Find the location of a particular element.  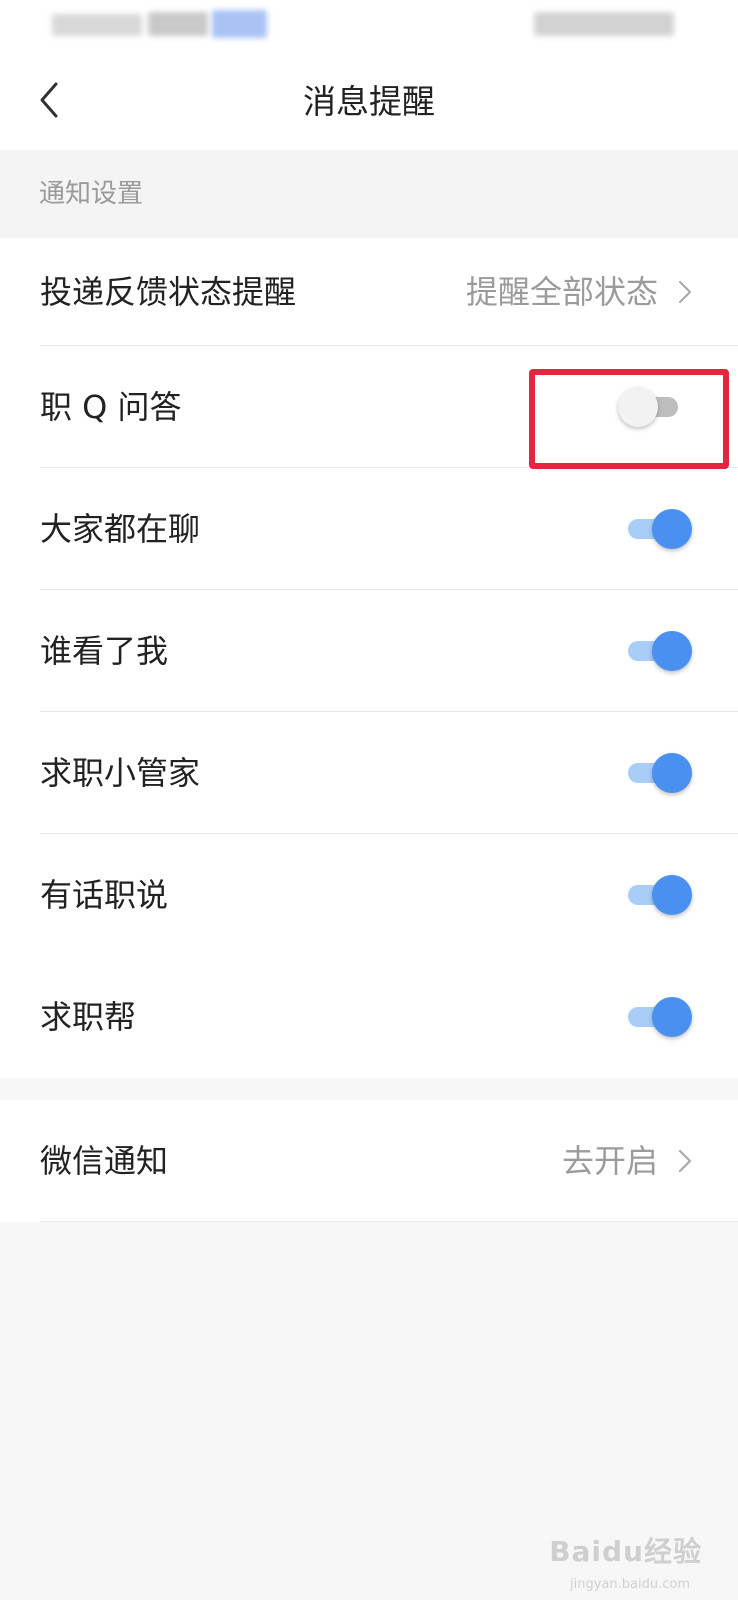

status-bar is located at coordinates (369, 25).